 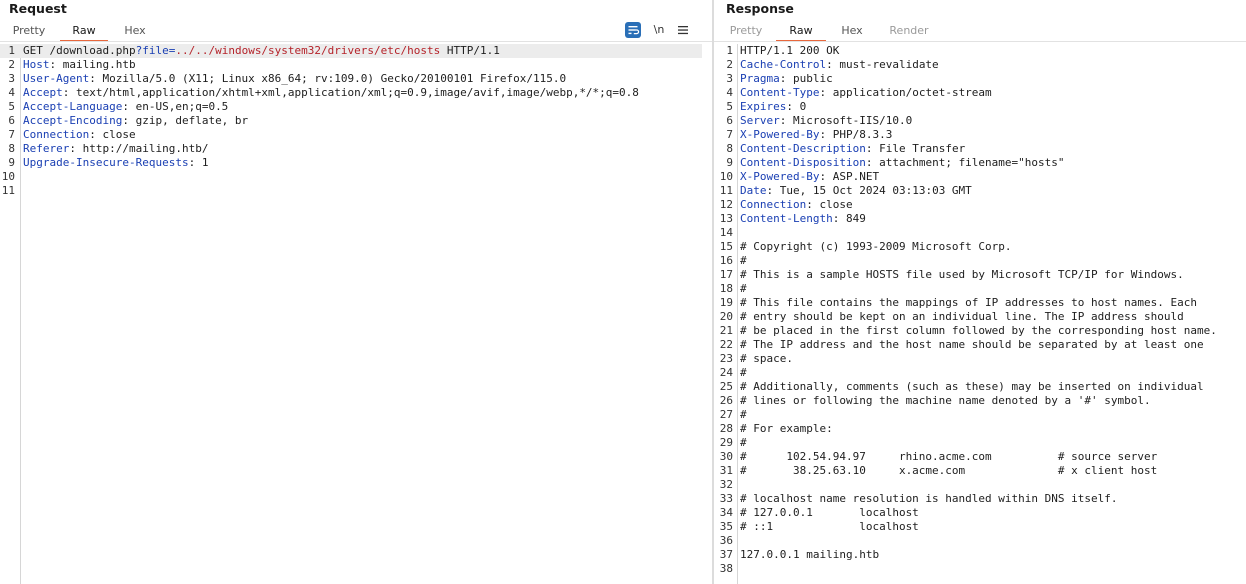 I want to click on response-title: Response, so click(x=760, y=8).